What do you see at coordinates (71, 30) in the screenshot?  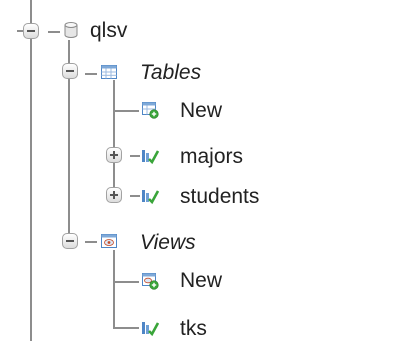 I see `database-icon` at bounding box center [71, 30].